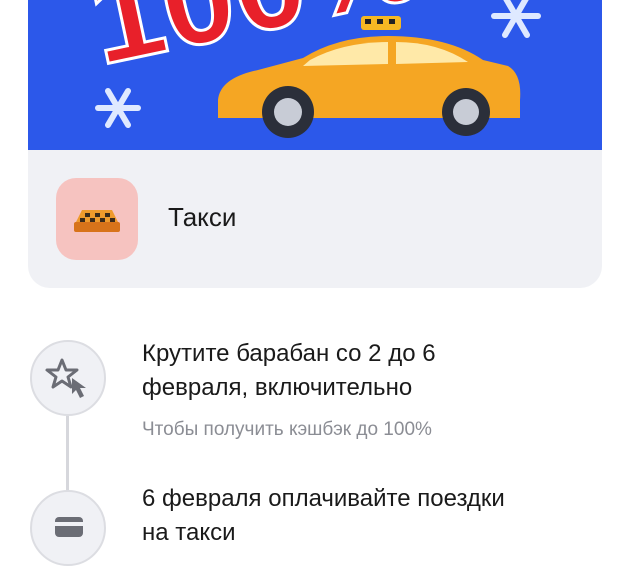 Image resolution: width=630 pixels, height=566 pixels. What do you see at coordinates (287, 429) in the screenshot?
I see `step-1-subtitle: Чтобы получить кэшбэк до 100%` at bounding box center [287, 429].